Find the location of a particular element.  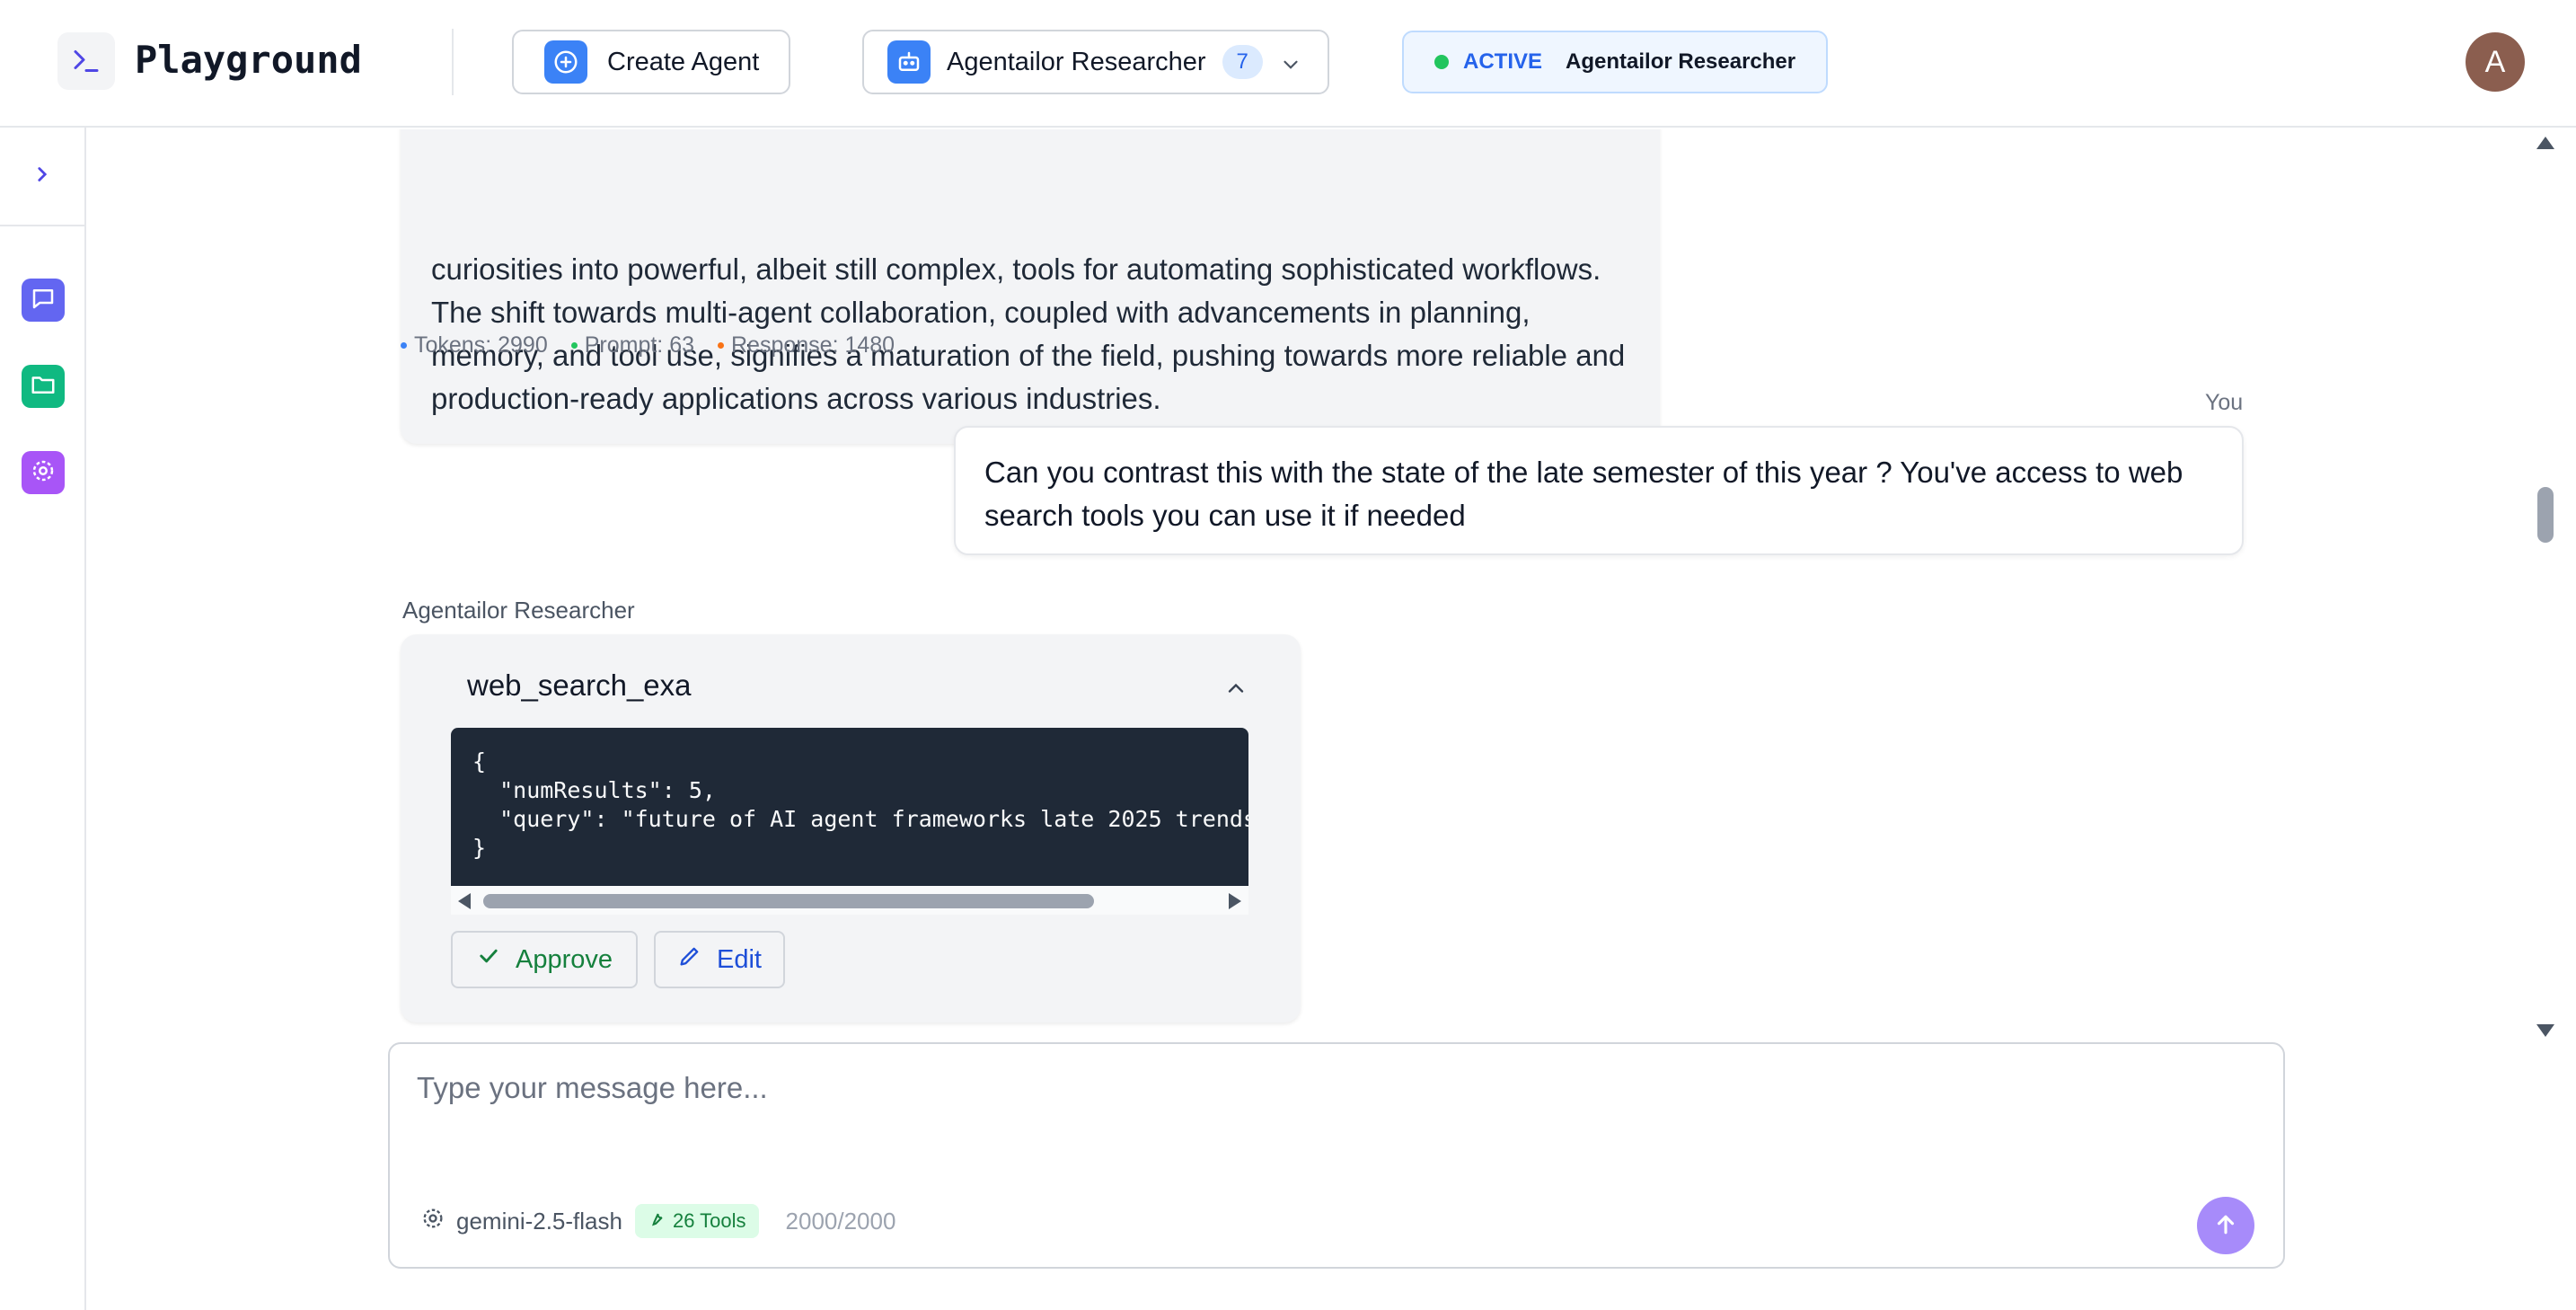

status-agent-name: Agentailor Researcher is located at coordinates (1681, 62).